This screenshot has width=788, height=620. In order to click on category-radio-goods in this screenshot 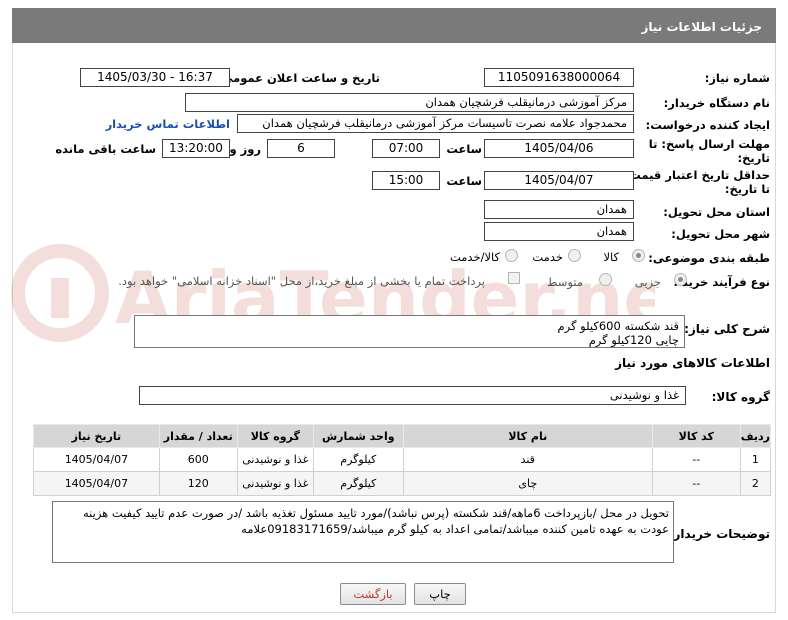, I will do `click(638, 255)`.